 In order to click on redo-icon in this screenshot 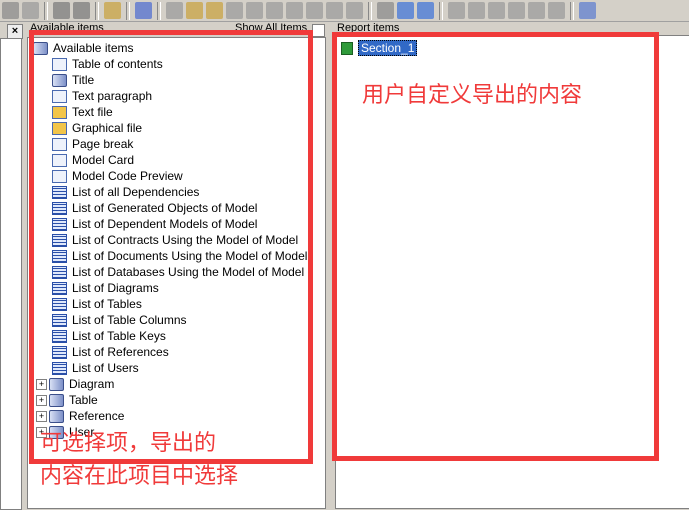, I will do `click(81, 10)`.